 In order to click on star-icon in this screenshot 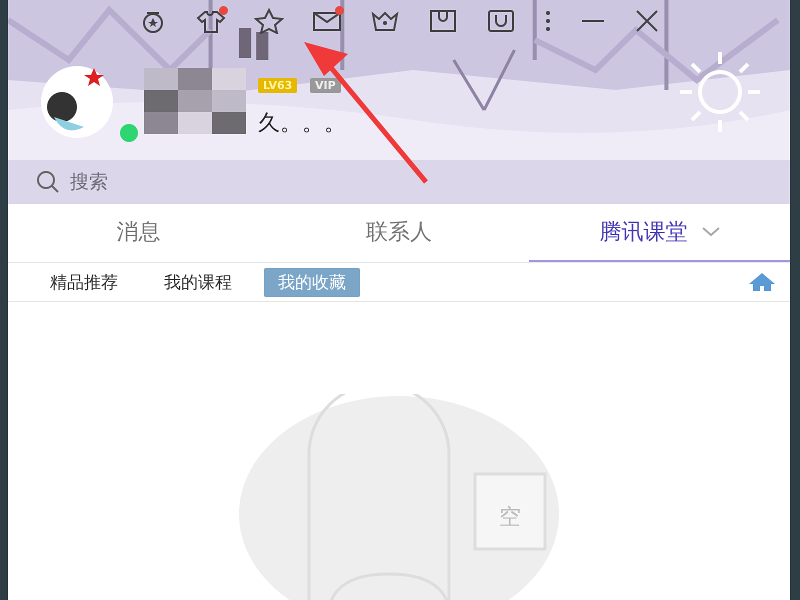, I will do `click(269, 21)`.